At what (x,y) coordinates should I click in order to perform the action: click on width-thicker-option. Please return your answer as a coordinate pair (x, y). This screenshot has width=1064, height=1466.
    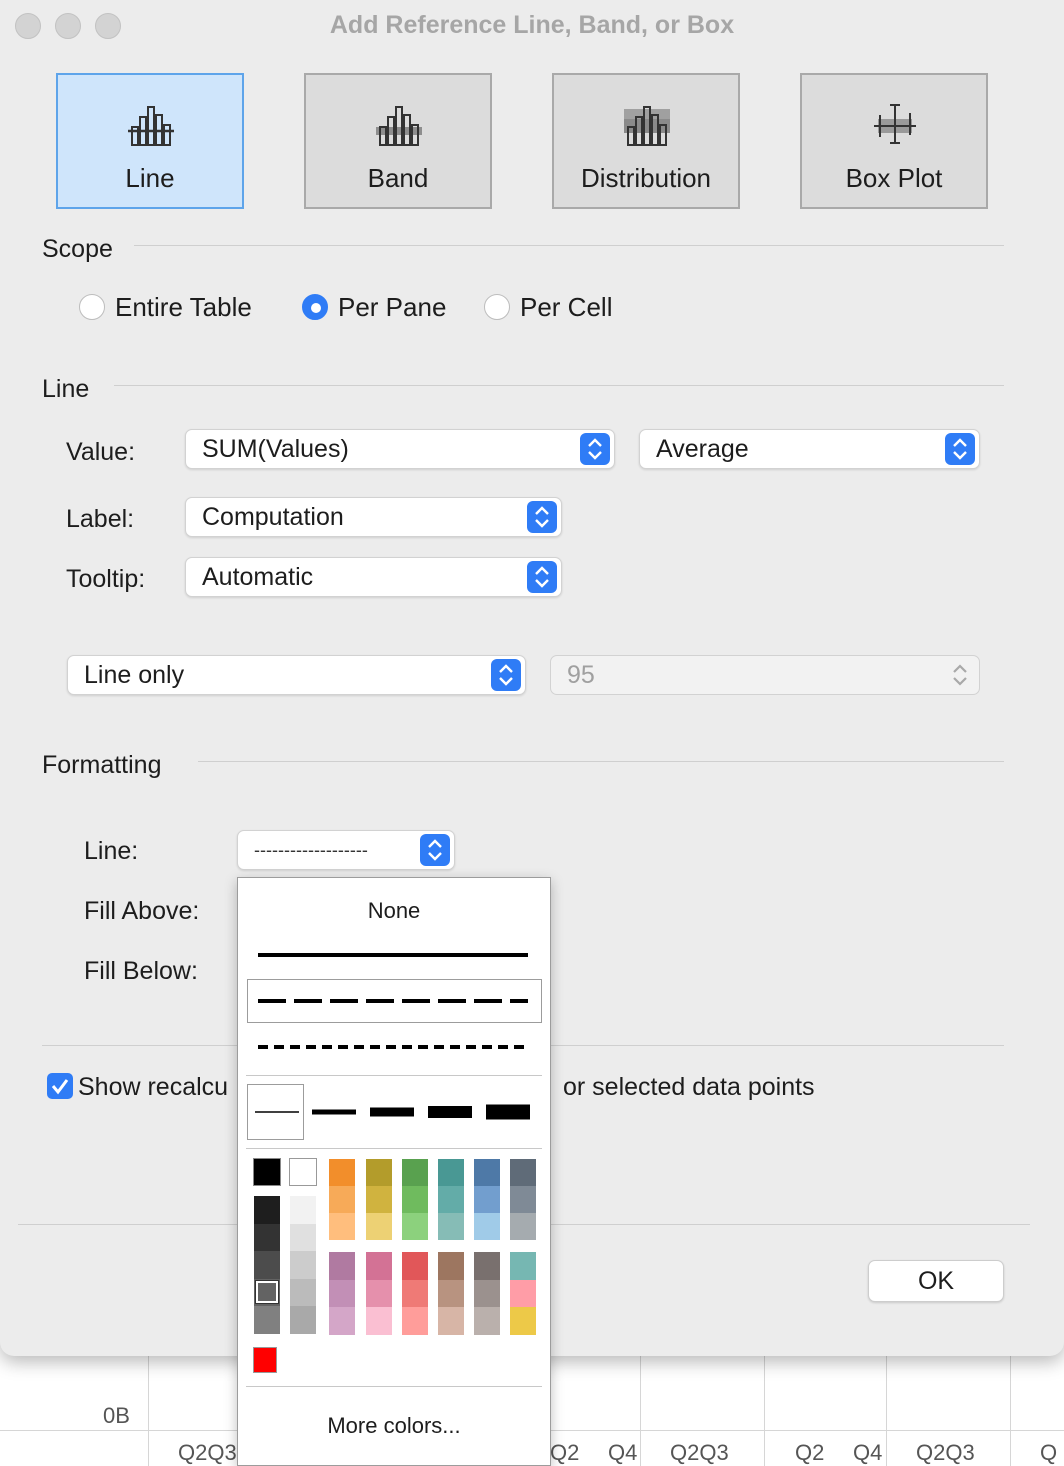
    Looking at the image, I should click on (450, 1112).